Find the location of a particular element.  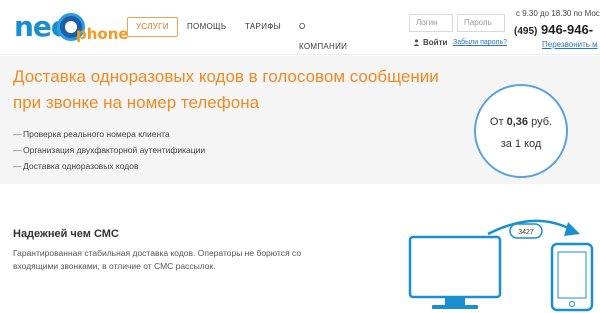

phone-number: (495) 946-946- is located at coordinates (553, 29).